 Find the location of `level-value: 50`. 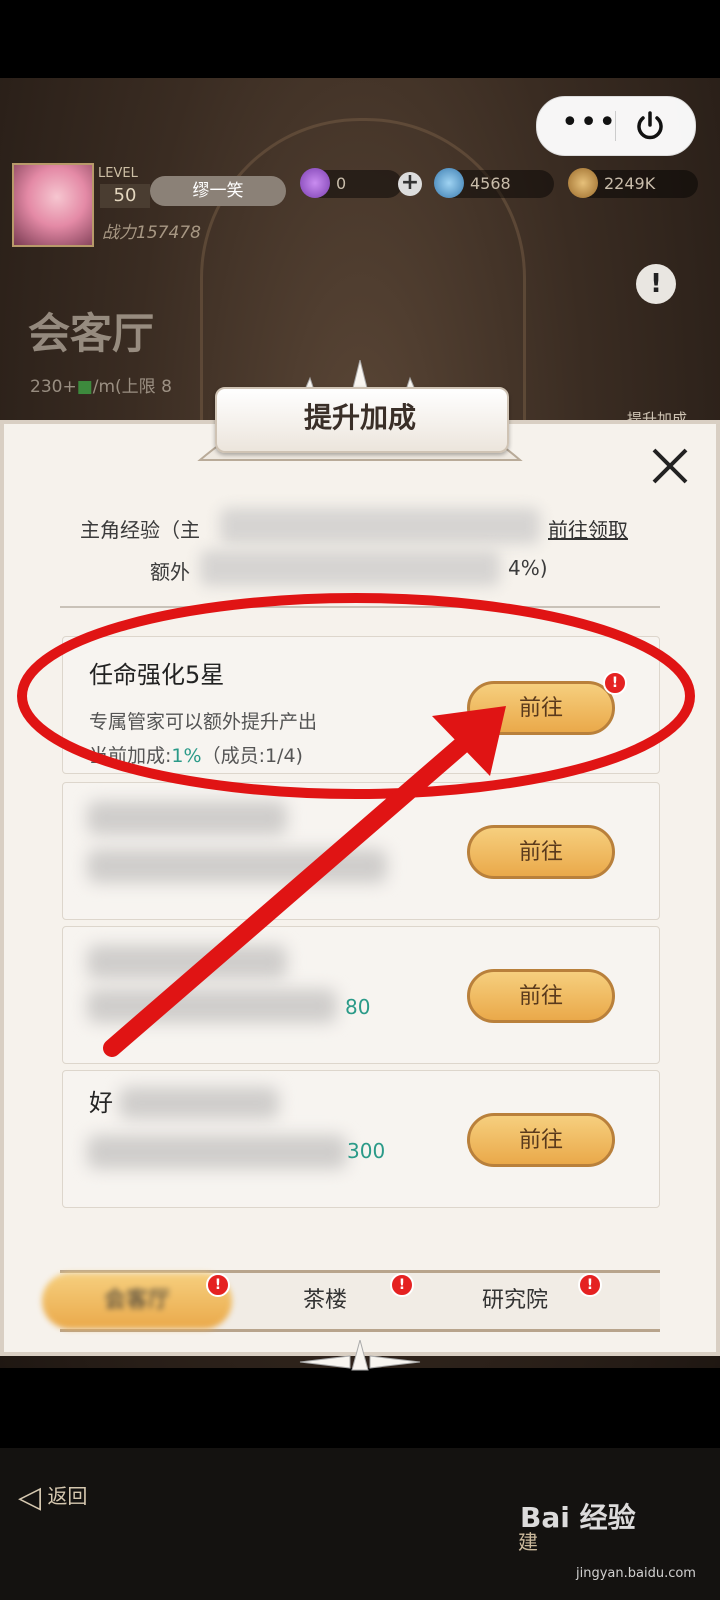

level-value: 50 is located at coordinates (125, 196).